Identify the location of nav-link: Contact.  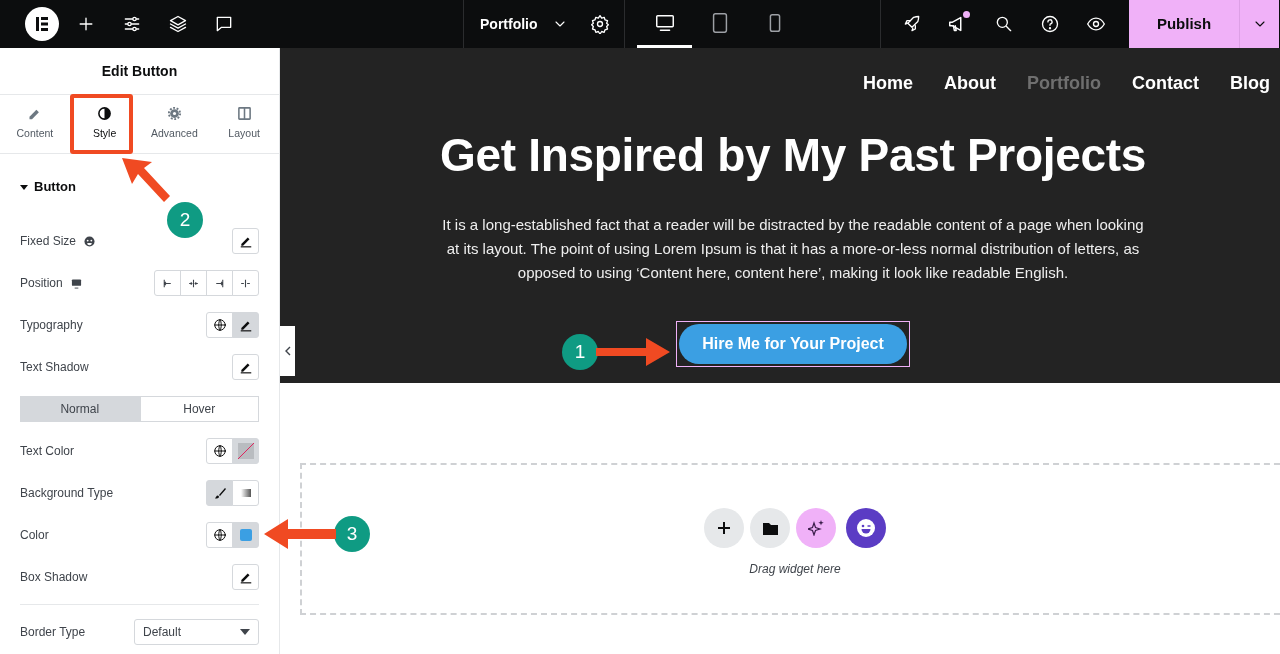
(1165, 99).